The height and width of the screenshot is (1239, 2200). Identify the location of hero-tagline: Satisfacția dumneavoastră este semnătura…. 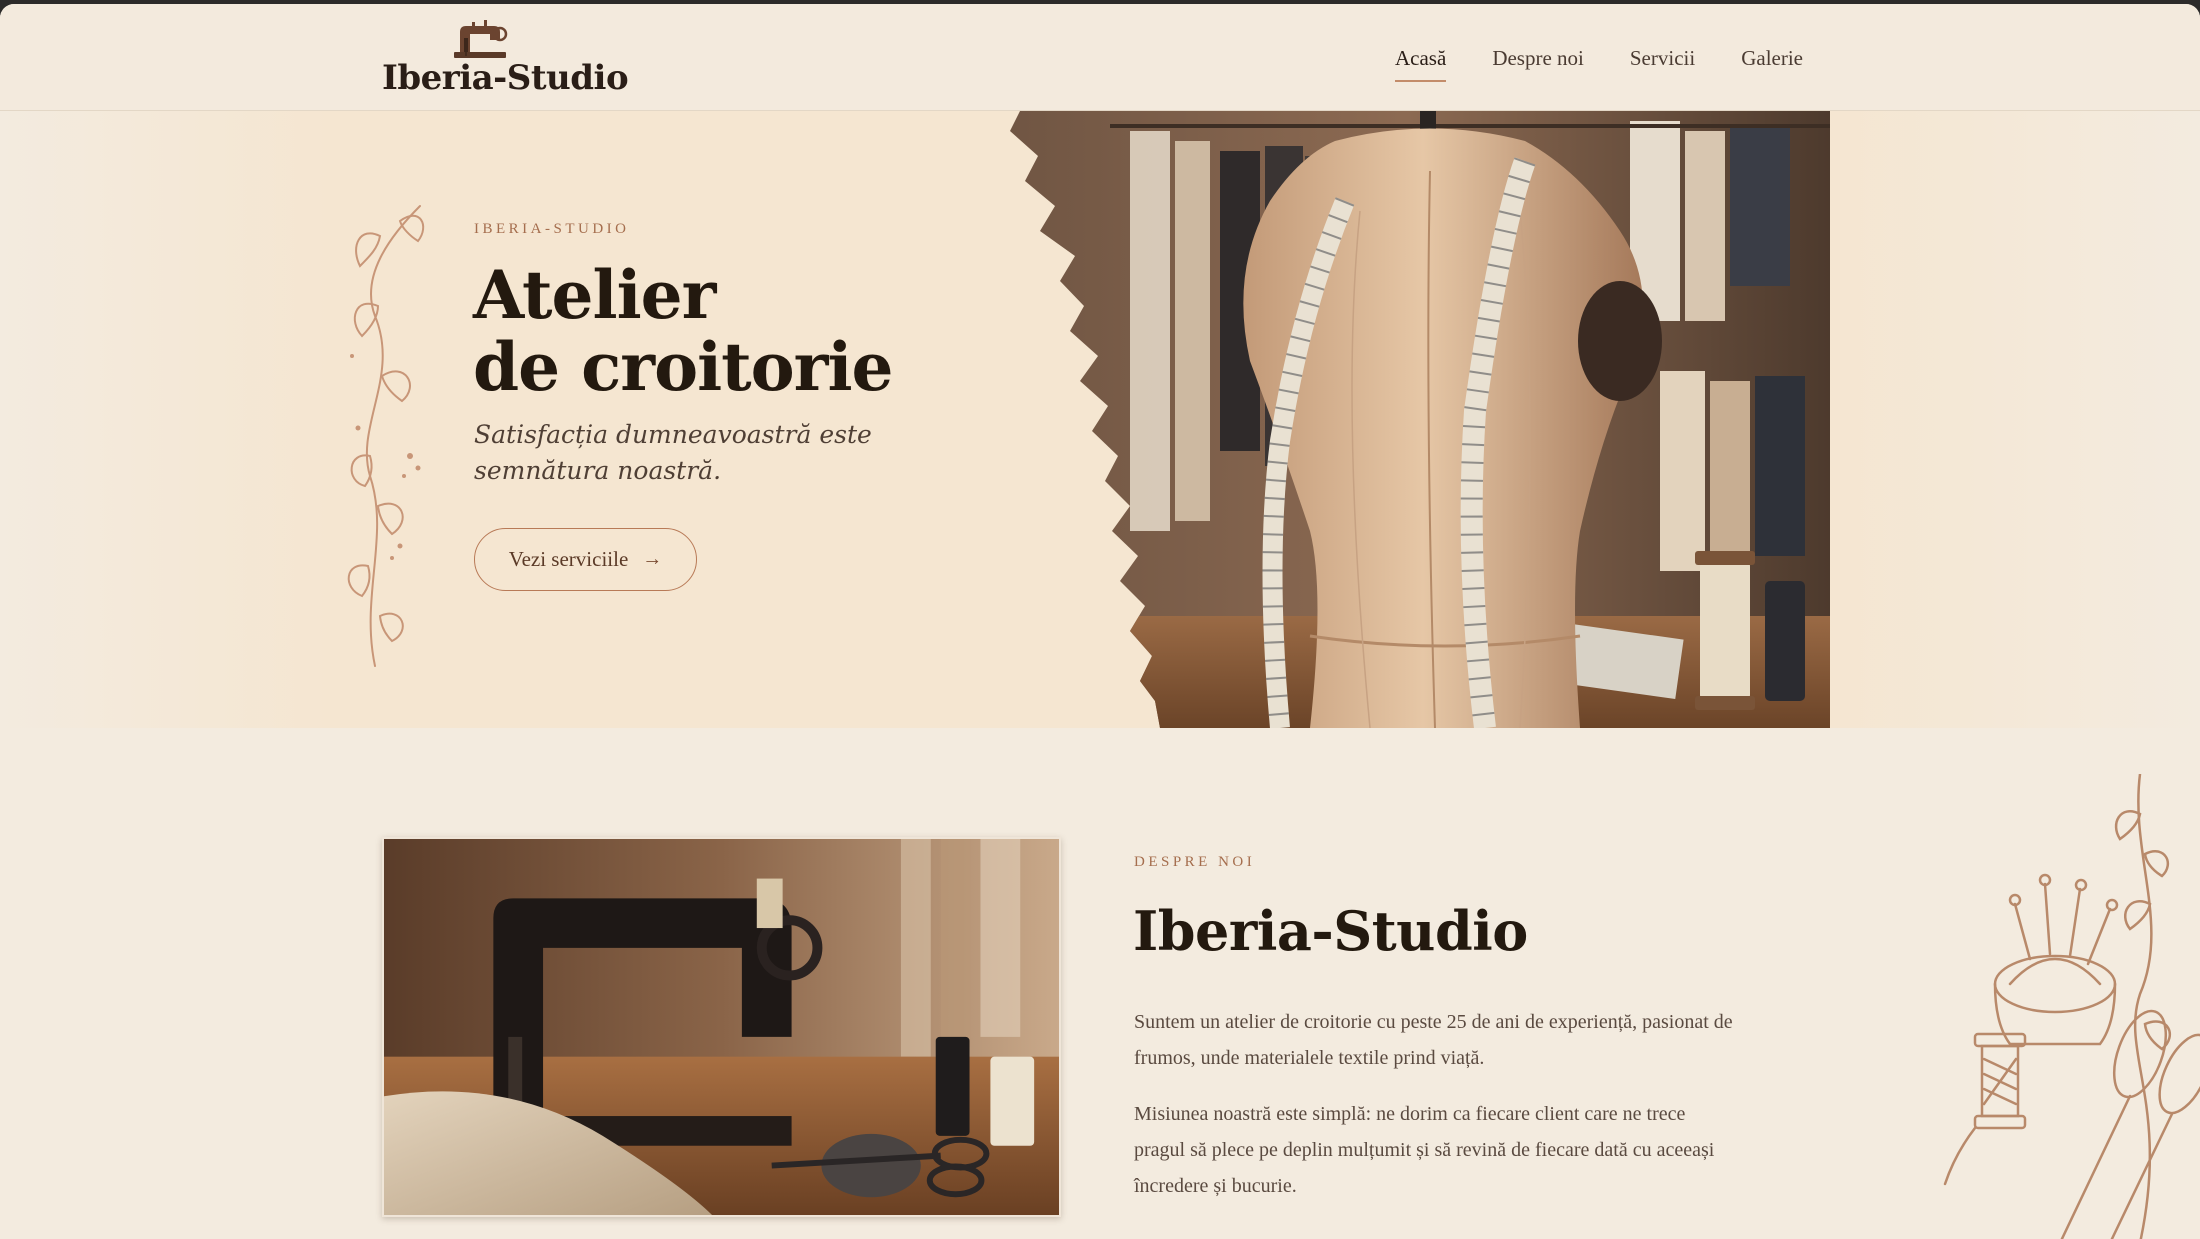
(673, 452).